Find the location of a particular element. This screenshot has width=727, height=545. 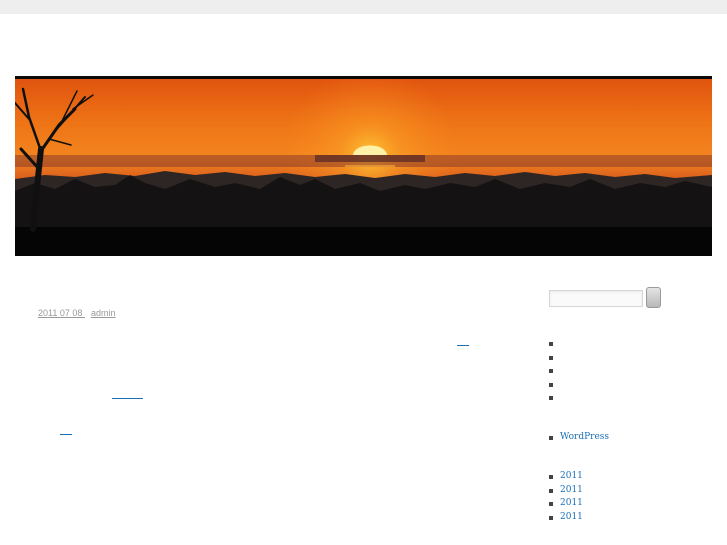

post-date-link: 2011 07 08 is located at coordinates (61, 313).